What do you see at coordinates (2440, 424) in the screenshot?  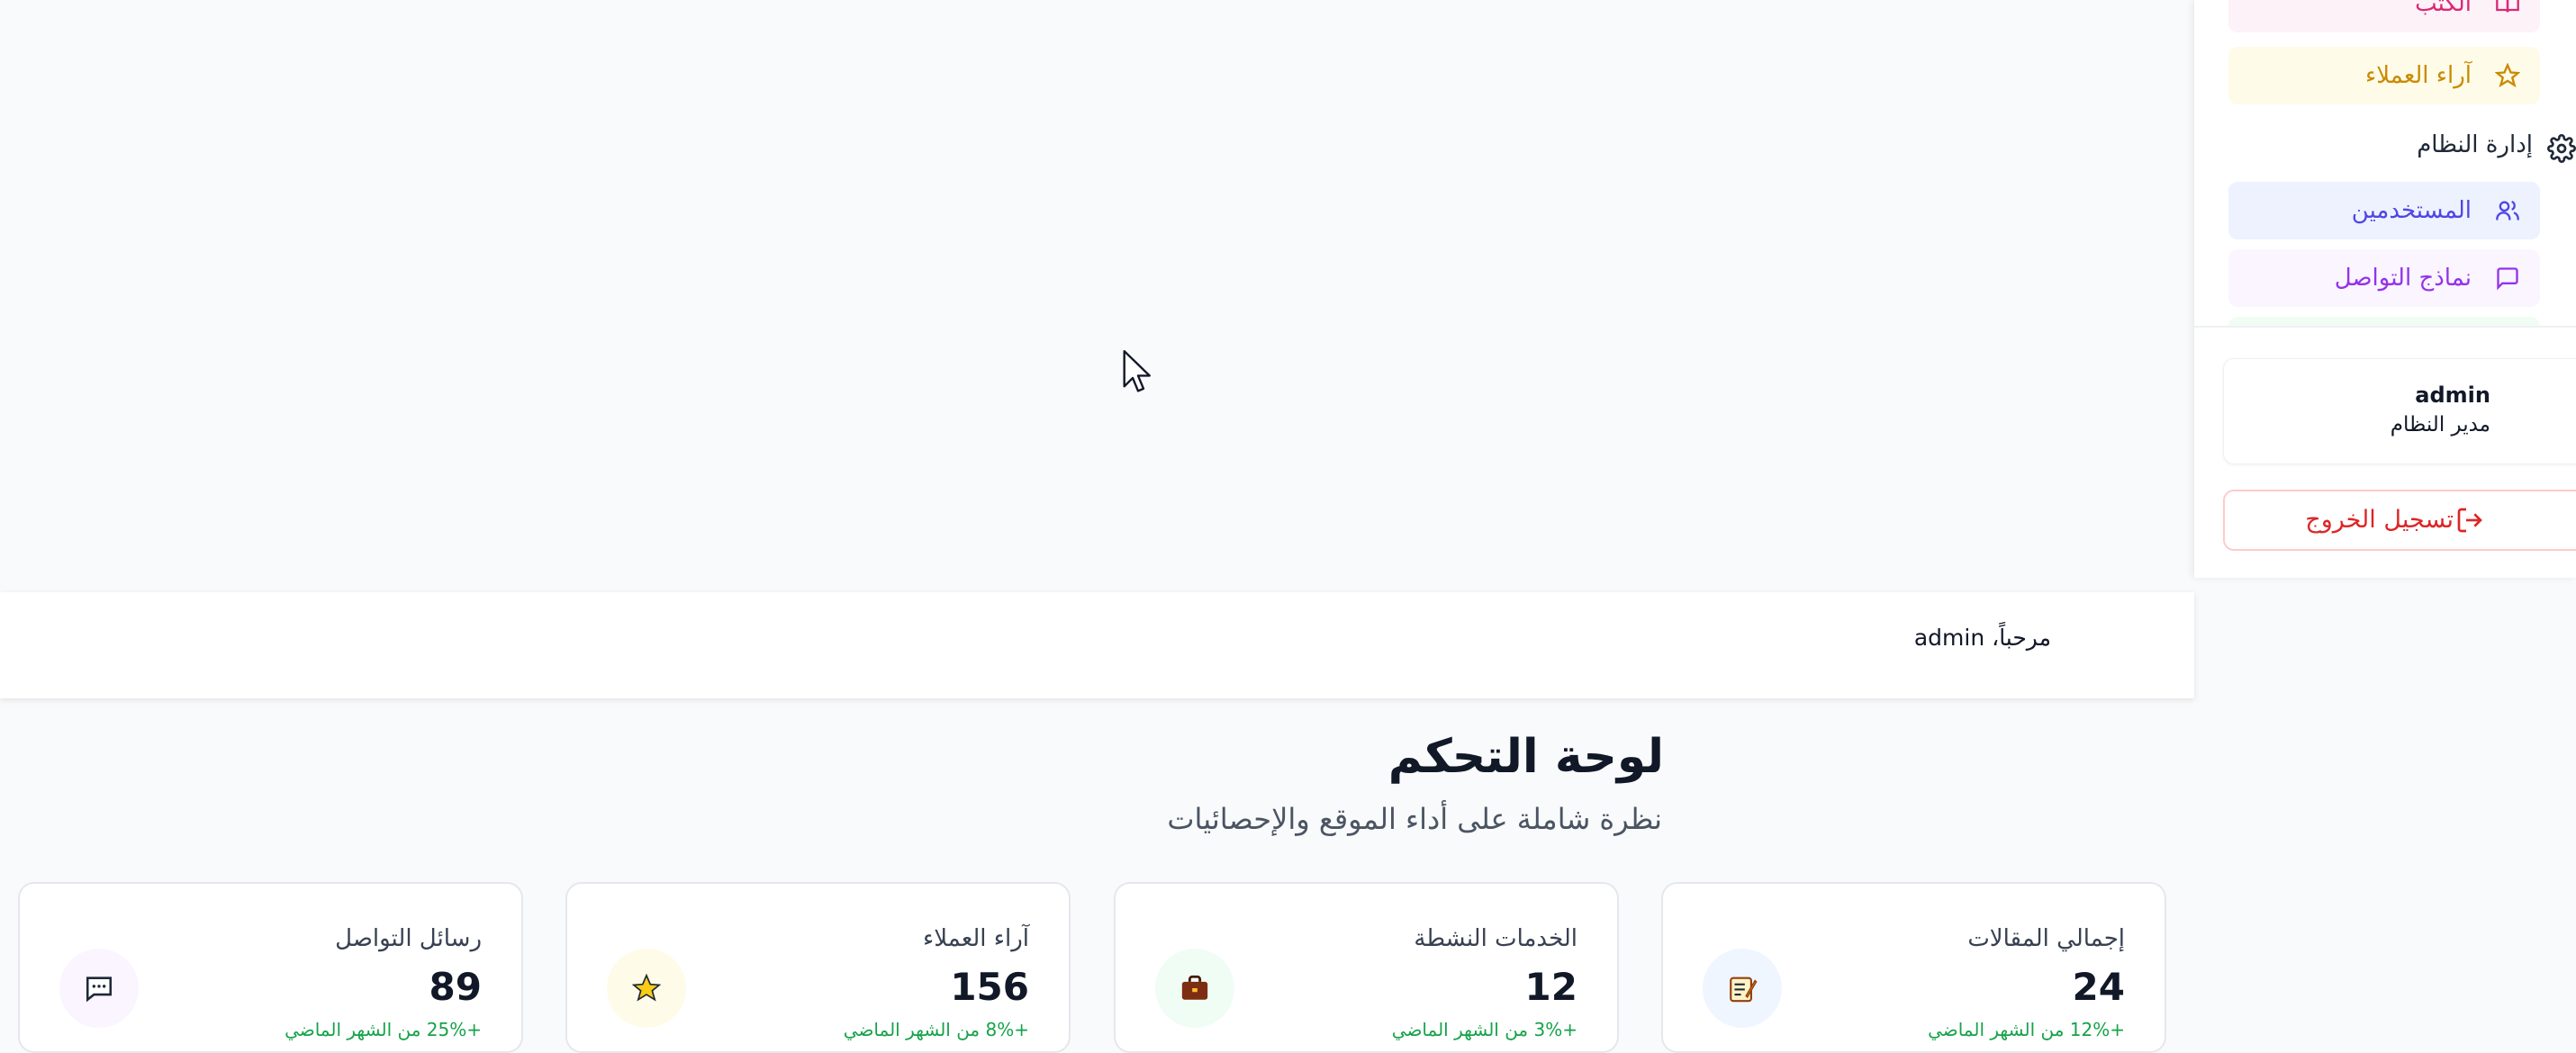 I see `user-role: مدير النظام` at bounding box center [2440, 424].